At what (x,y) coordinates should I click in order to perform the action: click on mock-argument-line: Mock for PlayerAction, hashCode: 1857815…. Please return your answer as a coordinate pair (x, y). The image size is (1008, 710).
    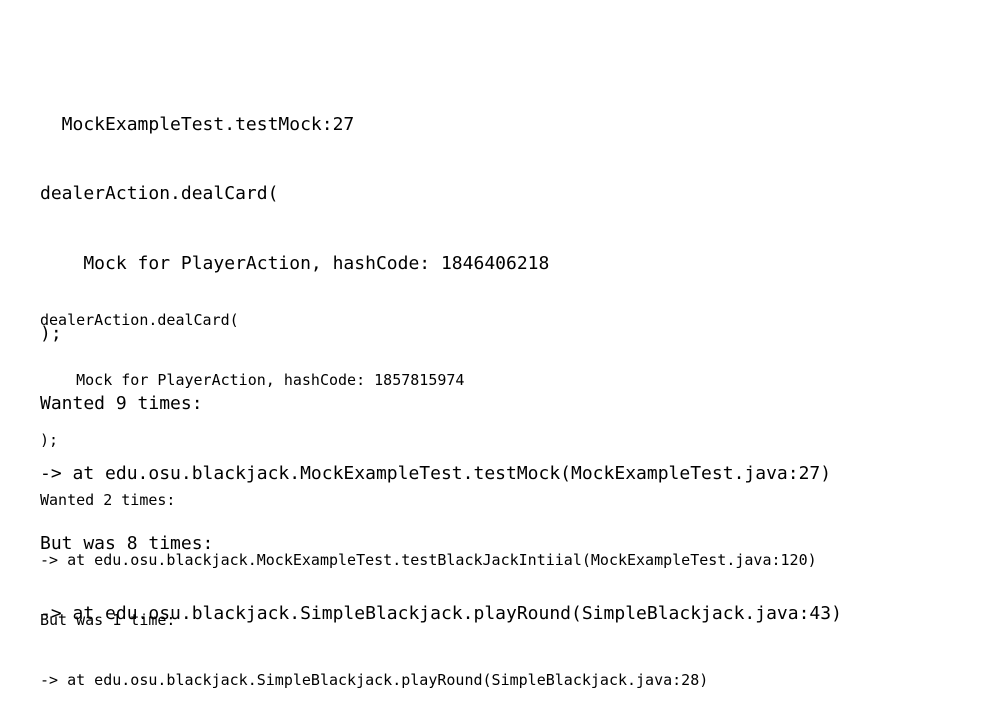
    Looking at the image, I should click on (252, 380).